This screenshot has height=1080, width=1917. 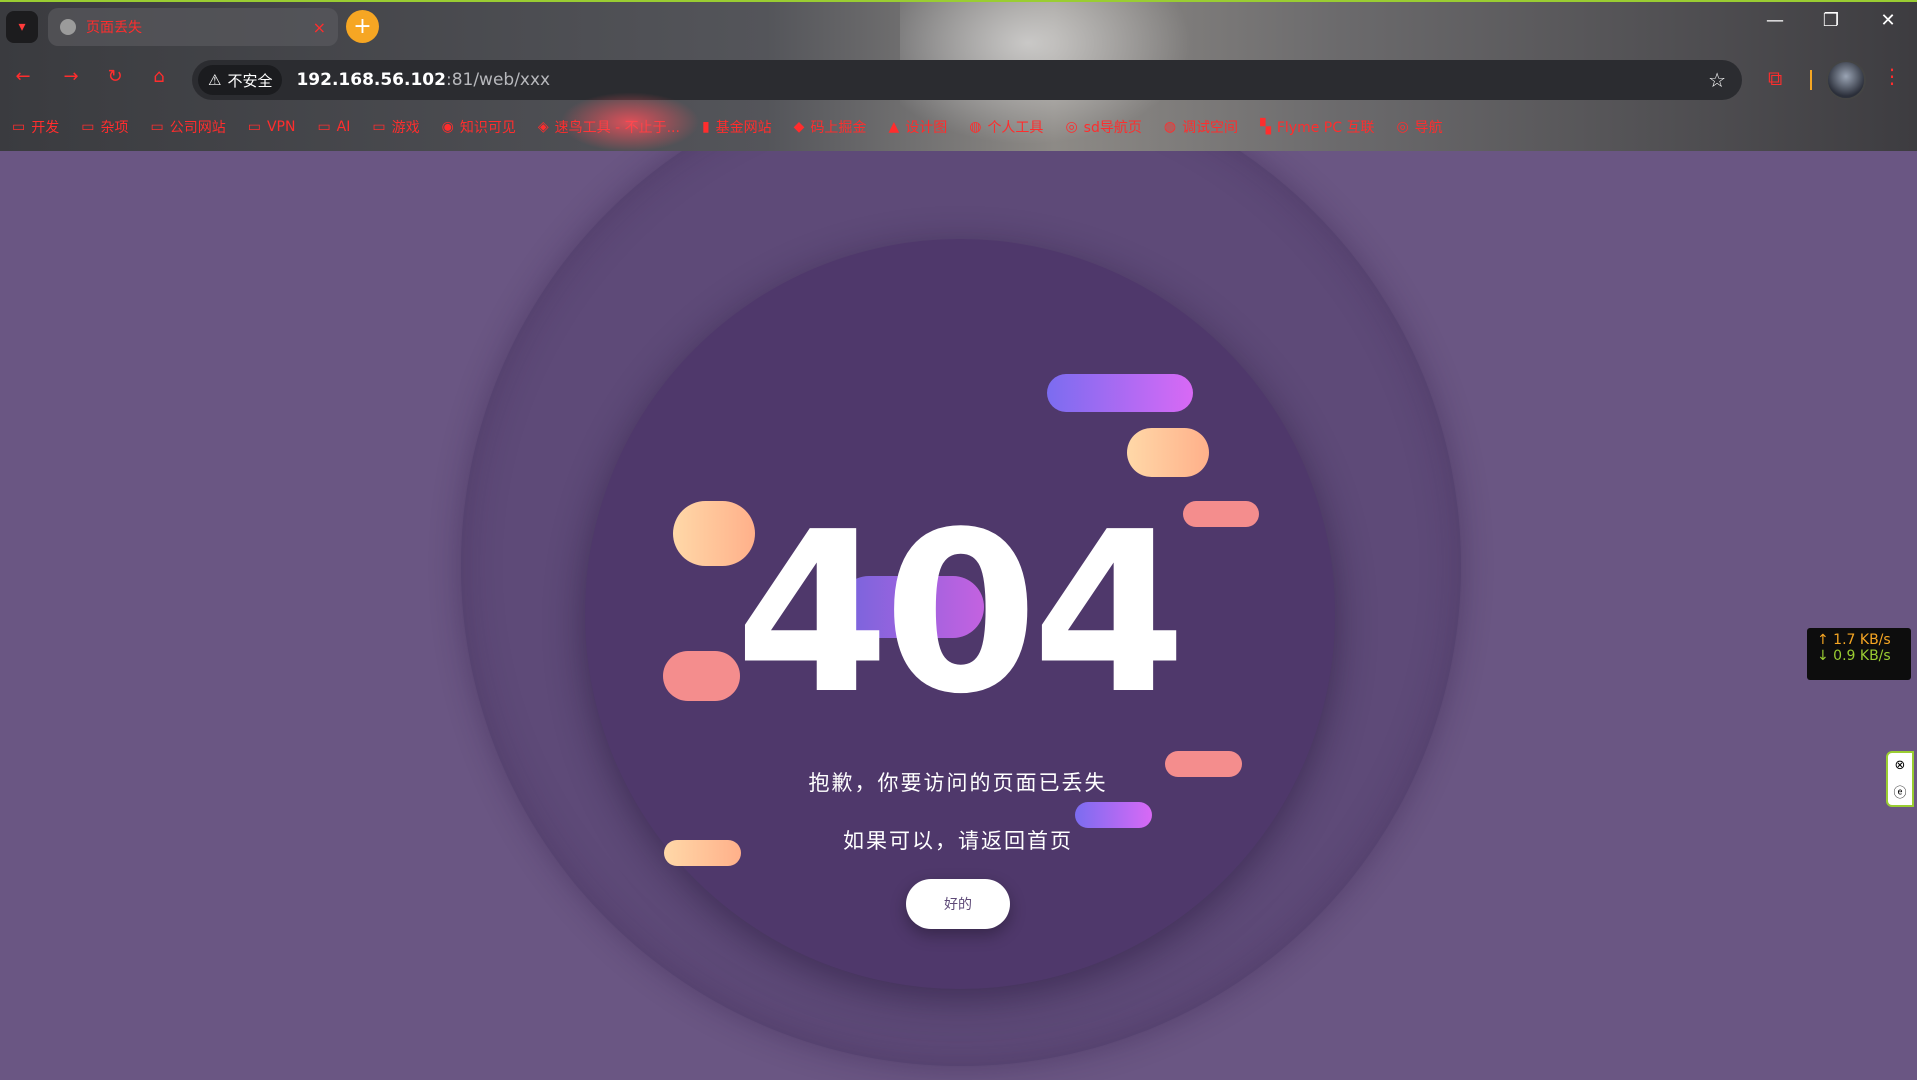 I want to click on bookmark-item: ◎ 导航, so click(x=1419, y=127).